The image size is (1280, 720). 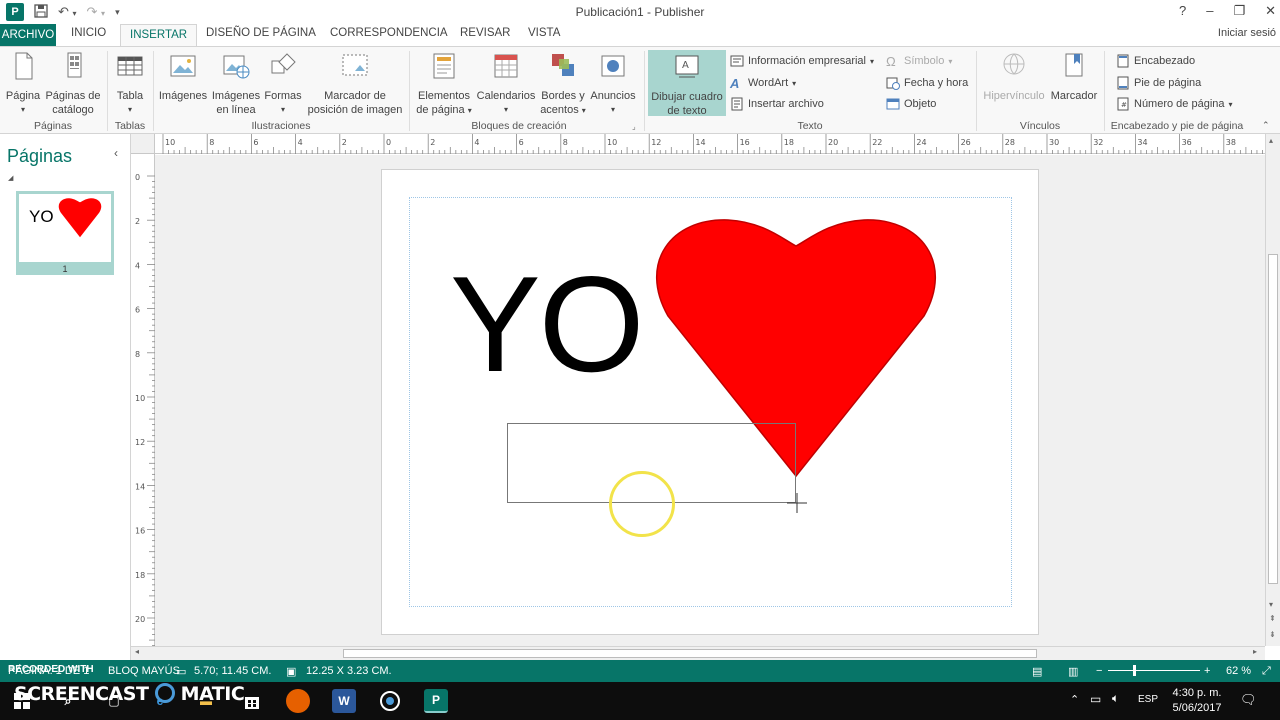 I want to click on tray-chevron-icon: ⌃, so click(x=1074, y=699).